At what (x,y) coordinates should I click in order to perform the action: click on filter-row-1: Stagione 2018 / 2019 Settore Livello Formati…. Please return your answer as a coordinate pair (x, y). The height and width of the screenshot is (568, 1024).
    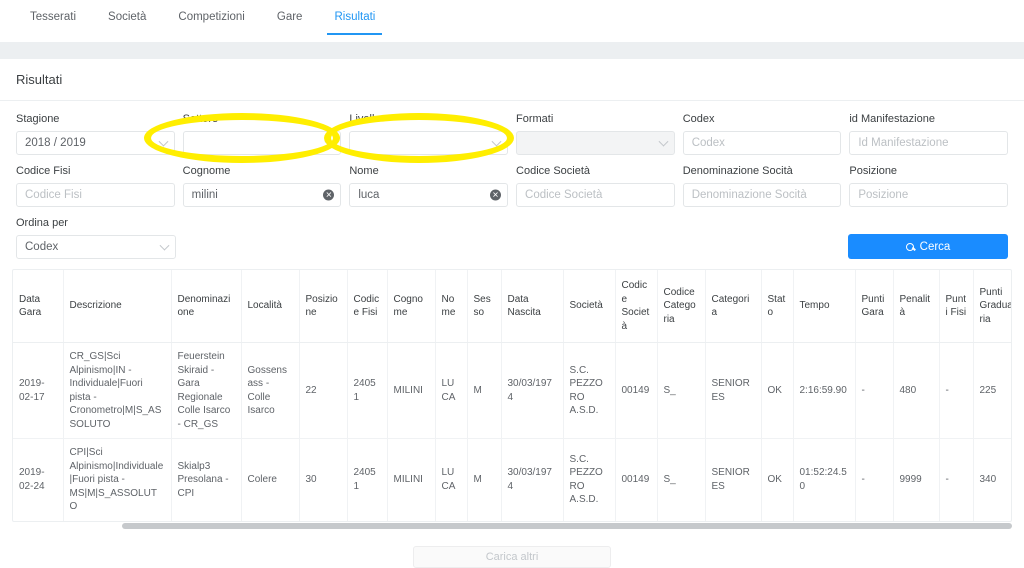
    Looking at the image, I should click on (512, 134).